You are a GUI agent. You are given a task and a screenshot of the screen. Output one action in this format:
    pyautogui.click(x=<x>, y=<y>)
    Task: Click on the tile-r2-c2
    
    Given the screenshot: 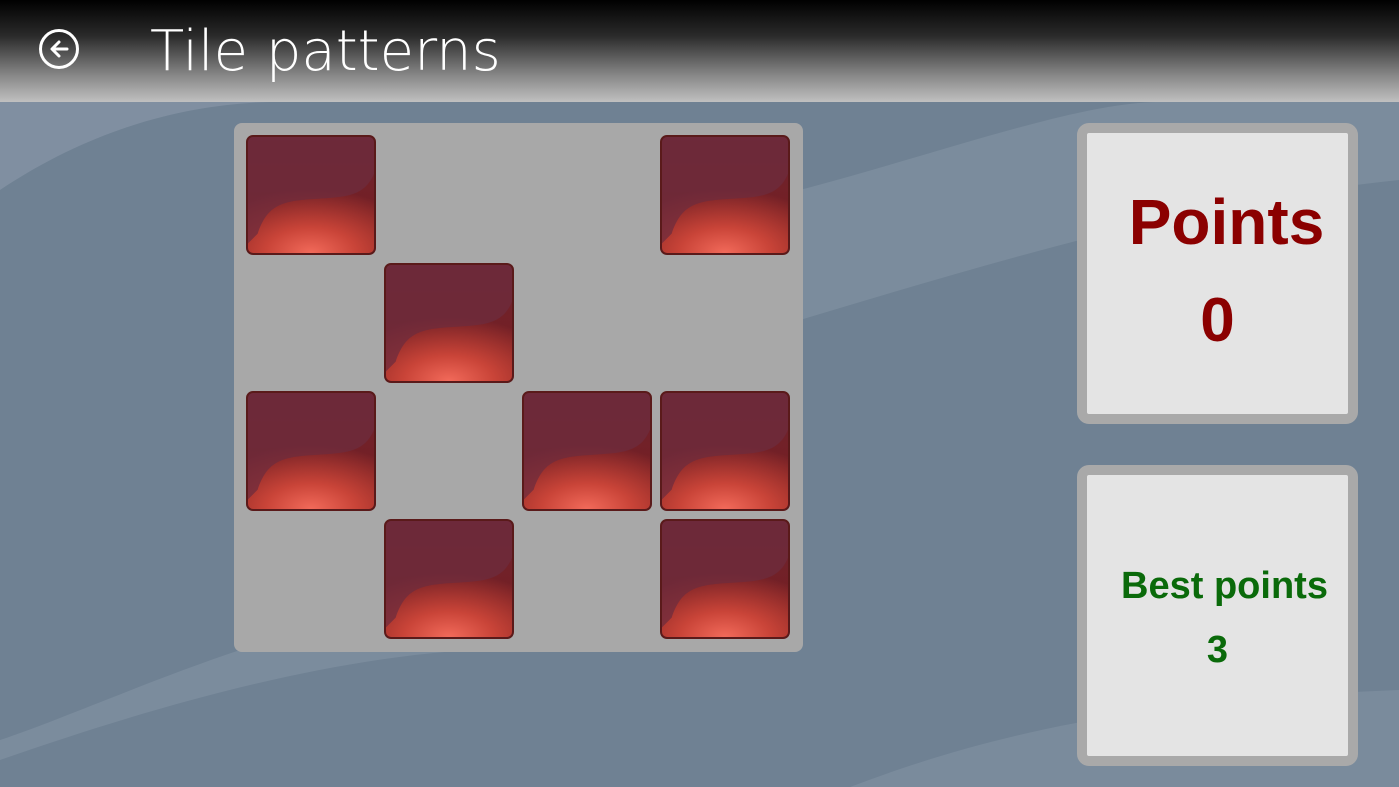 What is the action you would take?
    pyautogui.click(x=587, y=451)
    